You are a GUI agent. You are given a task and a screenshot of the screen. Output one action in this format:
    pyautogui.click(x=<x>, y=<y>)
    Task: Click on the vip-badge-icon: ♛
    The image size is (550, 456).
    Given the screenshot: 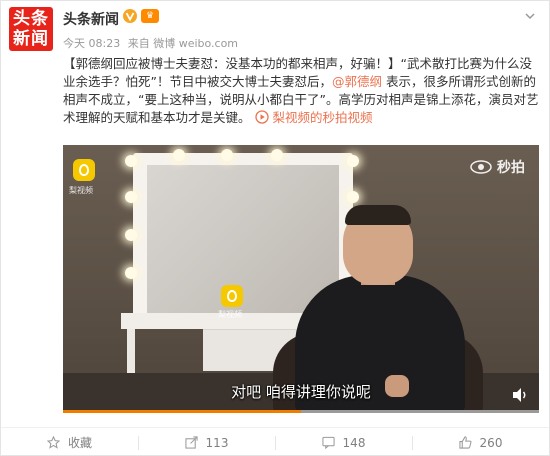 What is the action you would take?
    pyautogui.click(x=150, y=16)
    